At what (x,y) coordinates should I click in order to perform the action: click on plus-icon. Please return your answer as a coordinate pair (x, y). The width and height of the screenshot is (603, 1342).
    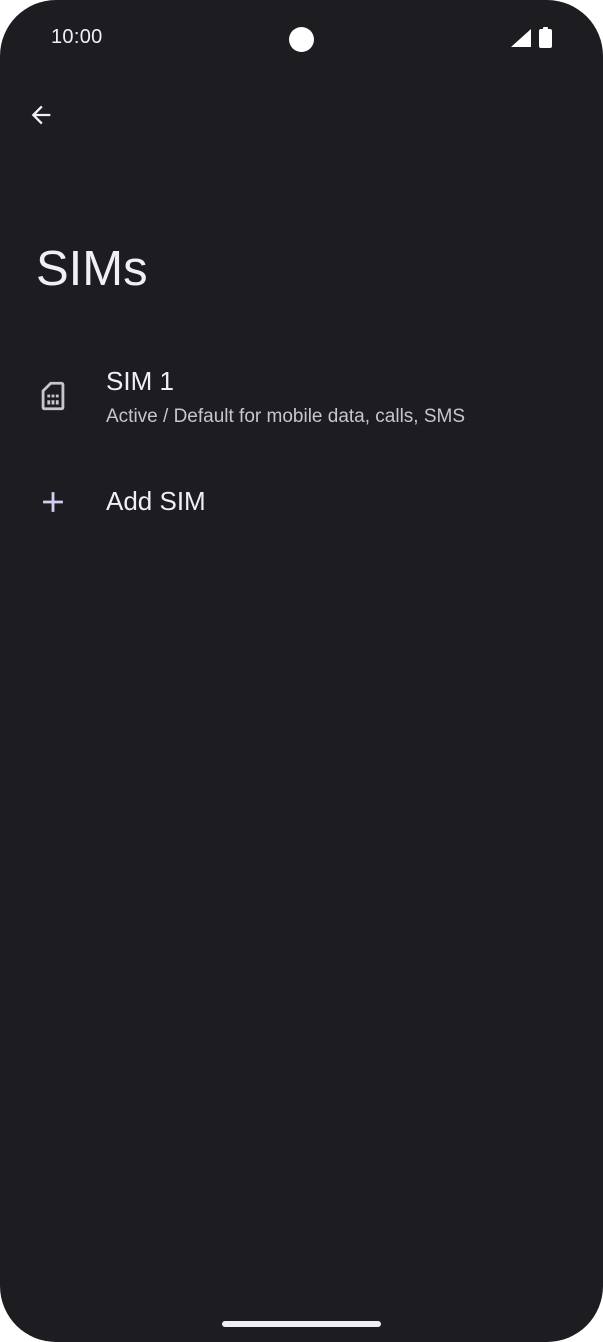
    Looking at the image, I should click on (53, 502).